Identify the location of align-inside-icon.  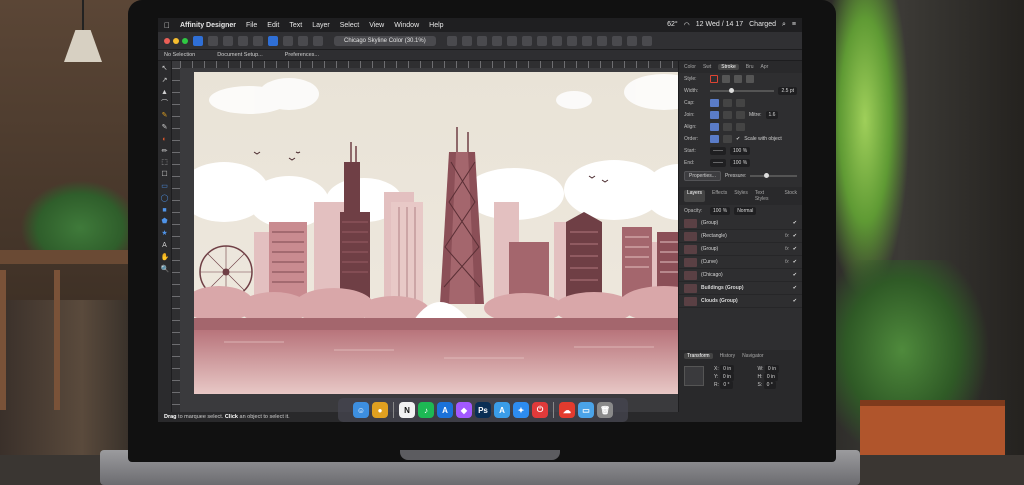
(727, 127).